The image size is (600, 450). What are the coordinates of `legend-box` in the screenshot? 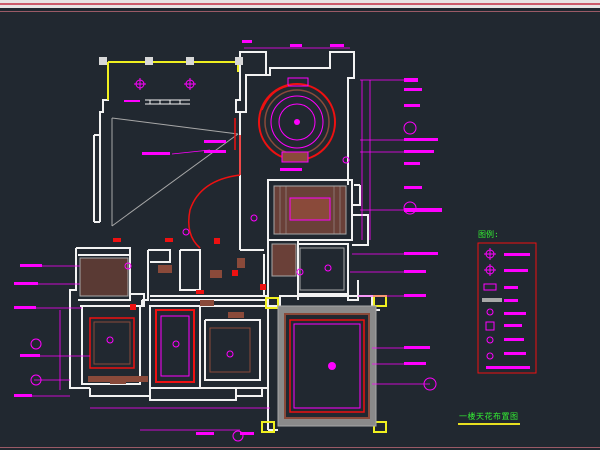 It's located at (507, 308).